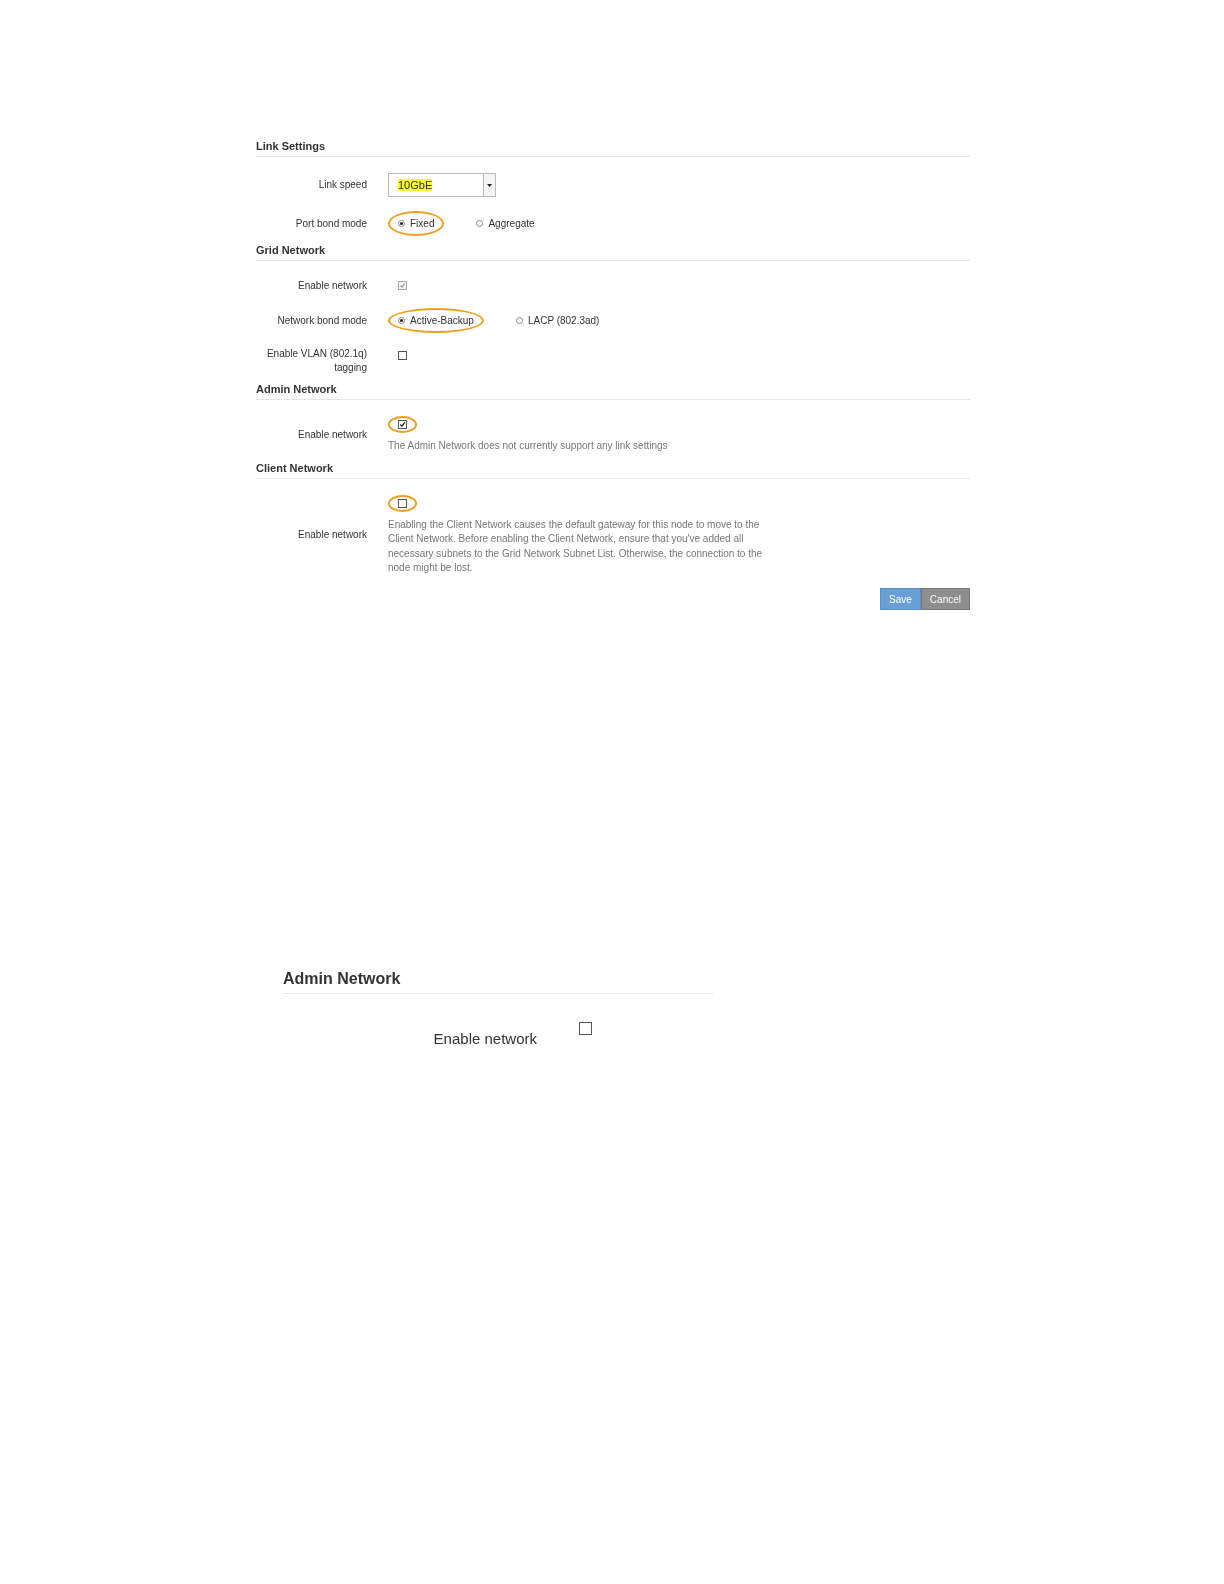 The width and height of the screenshot is (1224, 1584). I want to click on help-text: The Admin Network does not currently support any link settings, so click(528, 446).